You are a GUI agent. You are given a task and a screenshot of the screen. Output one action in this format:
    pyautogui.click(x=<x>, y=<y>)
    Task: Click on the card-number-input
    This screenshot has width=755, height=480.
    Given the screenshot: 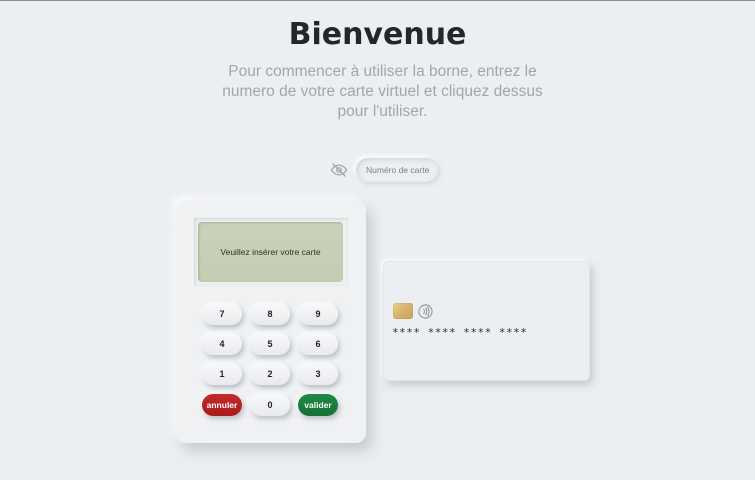 What is the action you would take?
    pyautogui.click(x=397, y=169)
    